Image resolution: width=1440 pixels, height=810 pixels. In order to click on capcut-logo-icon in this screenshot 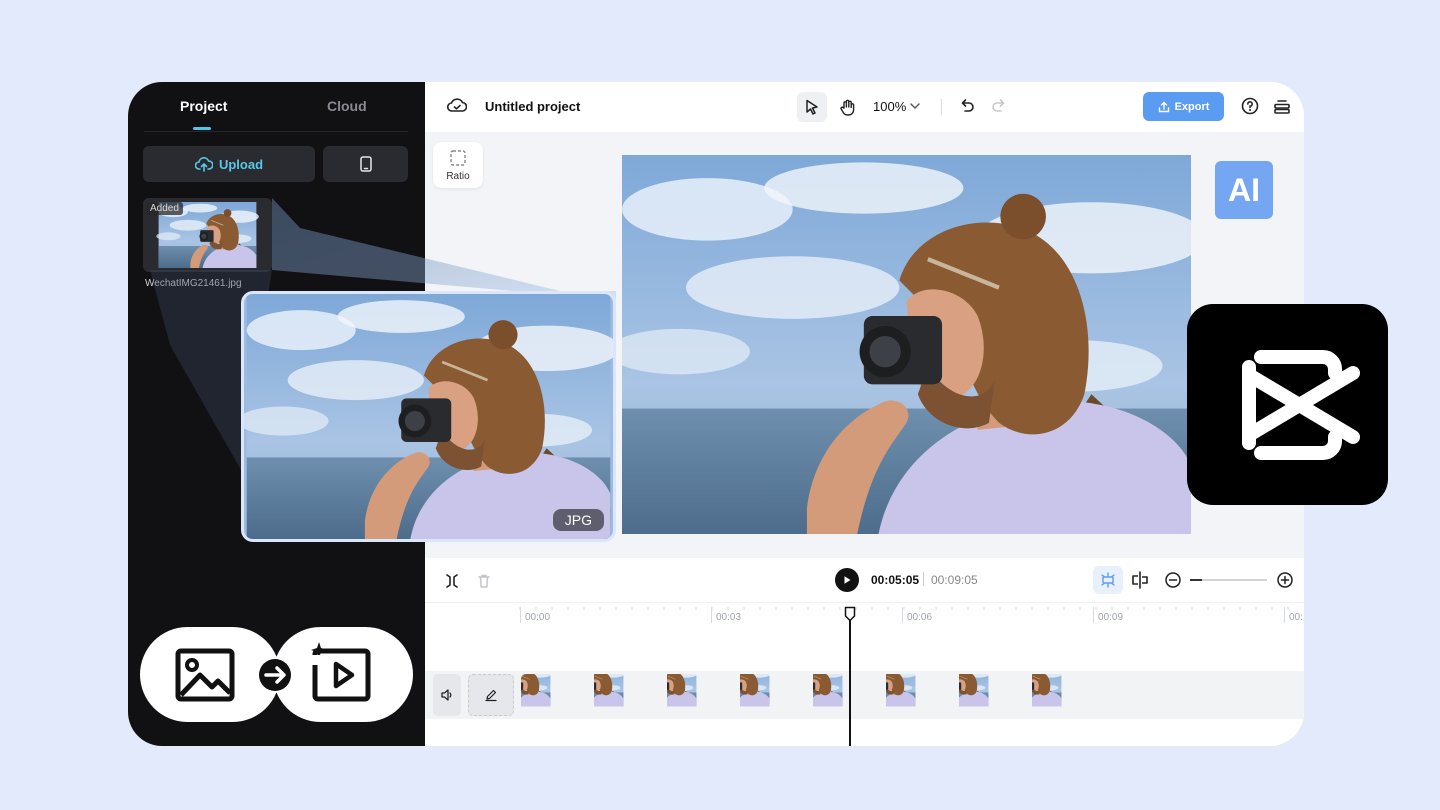, I will do `click(1288, 405)`.